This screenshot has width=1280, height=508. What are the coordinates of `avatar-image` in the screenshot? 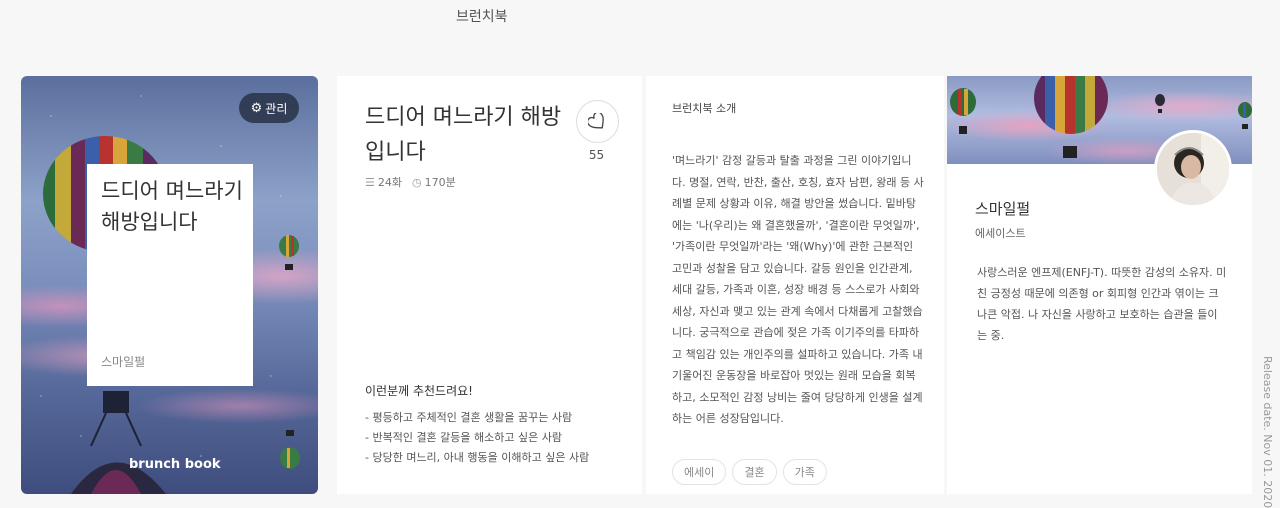 It's located at (1193, 169).